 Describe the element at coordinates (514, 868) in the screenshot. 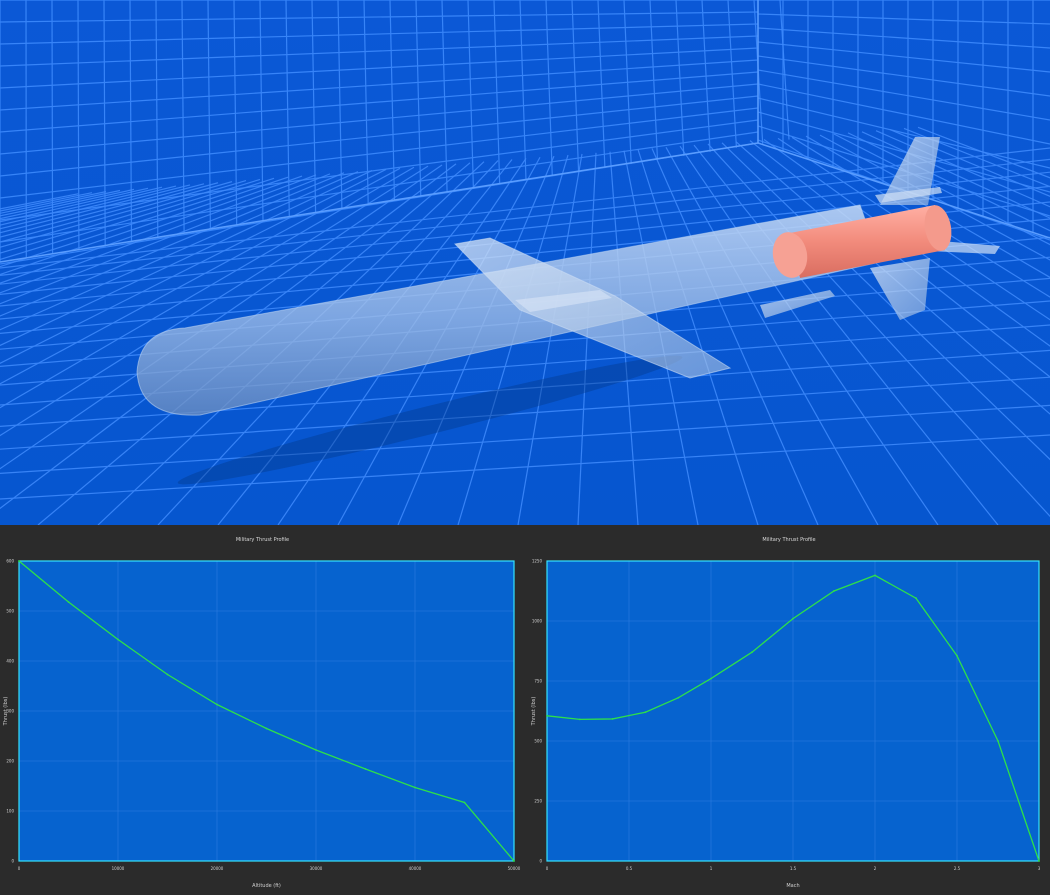

I see `x-tick-label: 50000` at that location.